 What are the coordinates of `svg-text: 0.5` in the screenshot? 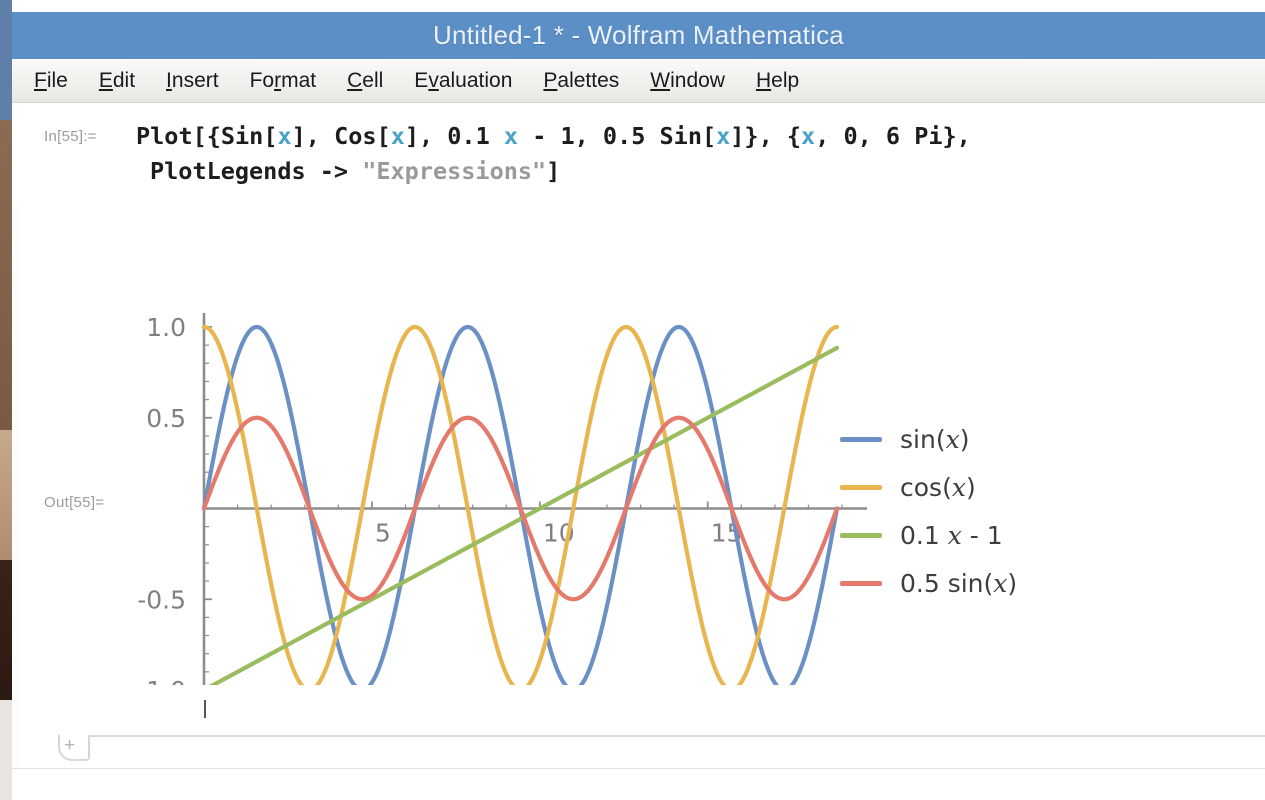 It's located at (166, 418).